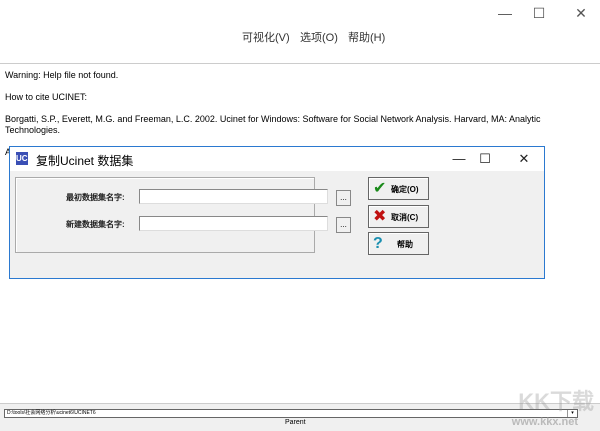 The height and width of the screenshot is (431, 600). What do you see at coordinates (485, 159) in the screenshot?
I see `dialog-maximize-button: ☐` at bounding box center [485, 159].